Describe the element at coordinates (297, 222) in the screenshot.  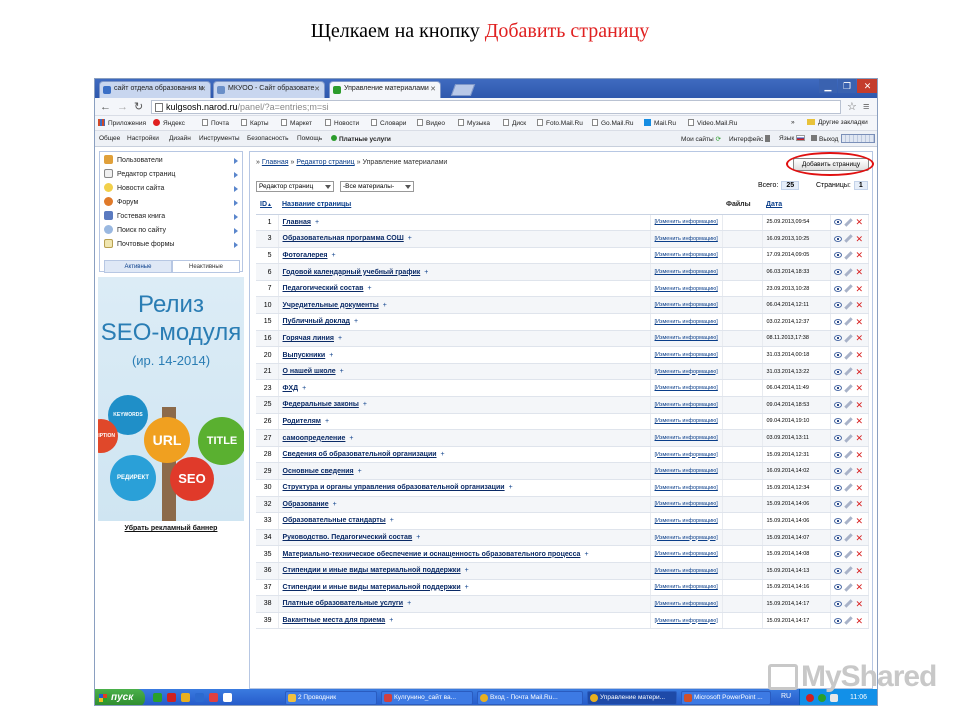
I see `page-title-link: Главная` at that location.